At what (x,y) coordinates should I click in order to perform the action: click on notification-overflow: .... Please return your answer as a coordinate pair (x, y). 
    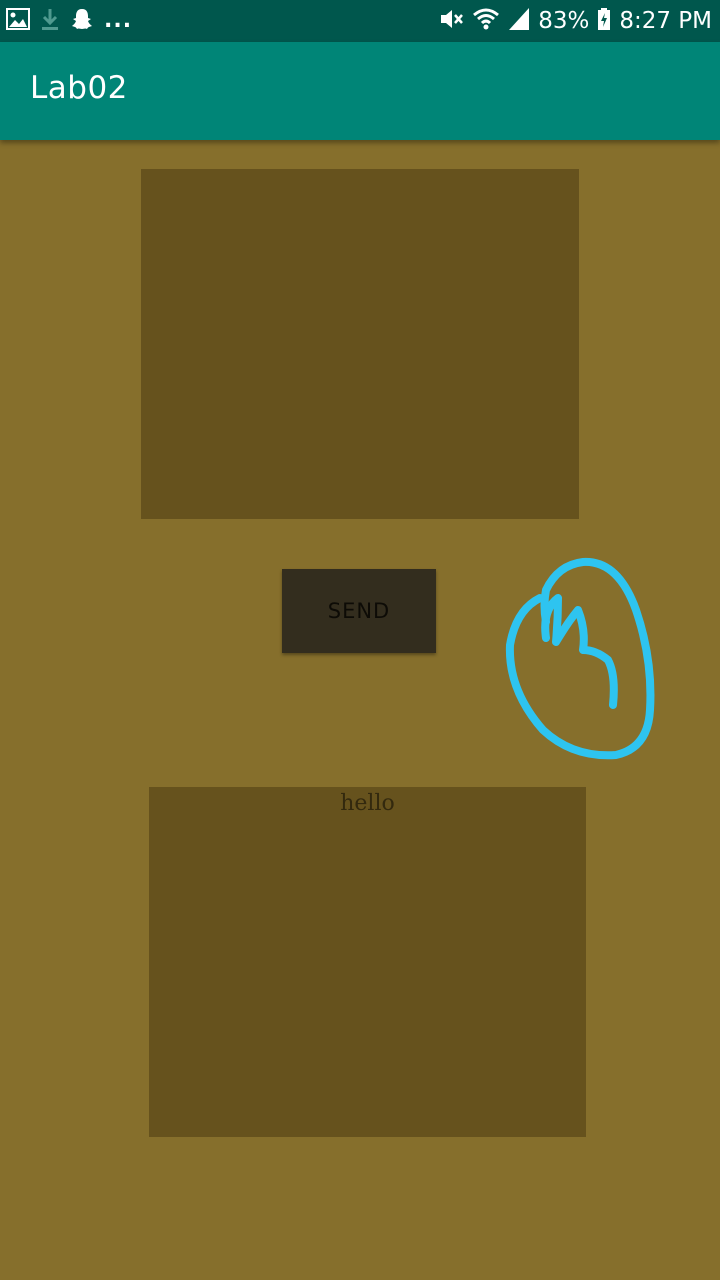
    Looking at the image, I should click on (118, 20).